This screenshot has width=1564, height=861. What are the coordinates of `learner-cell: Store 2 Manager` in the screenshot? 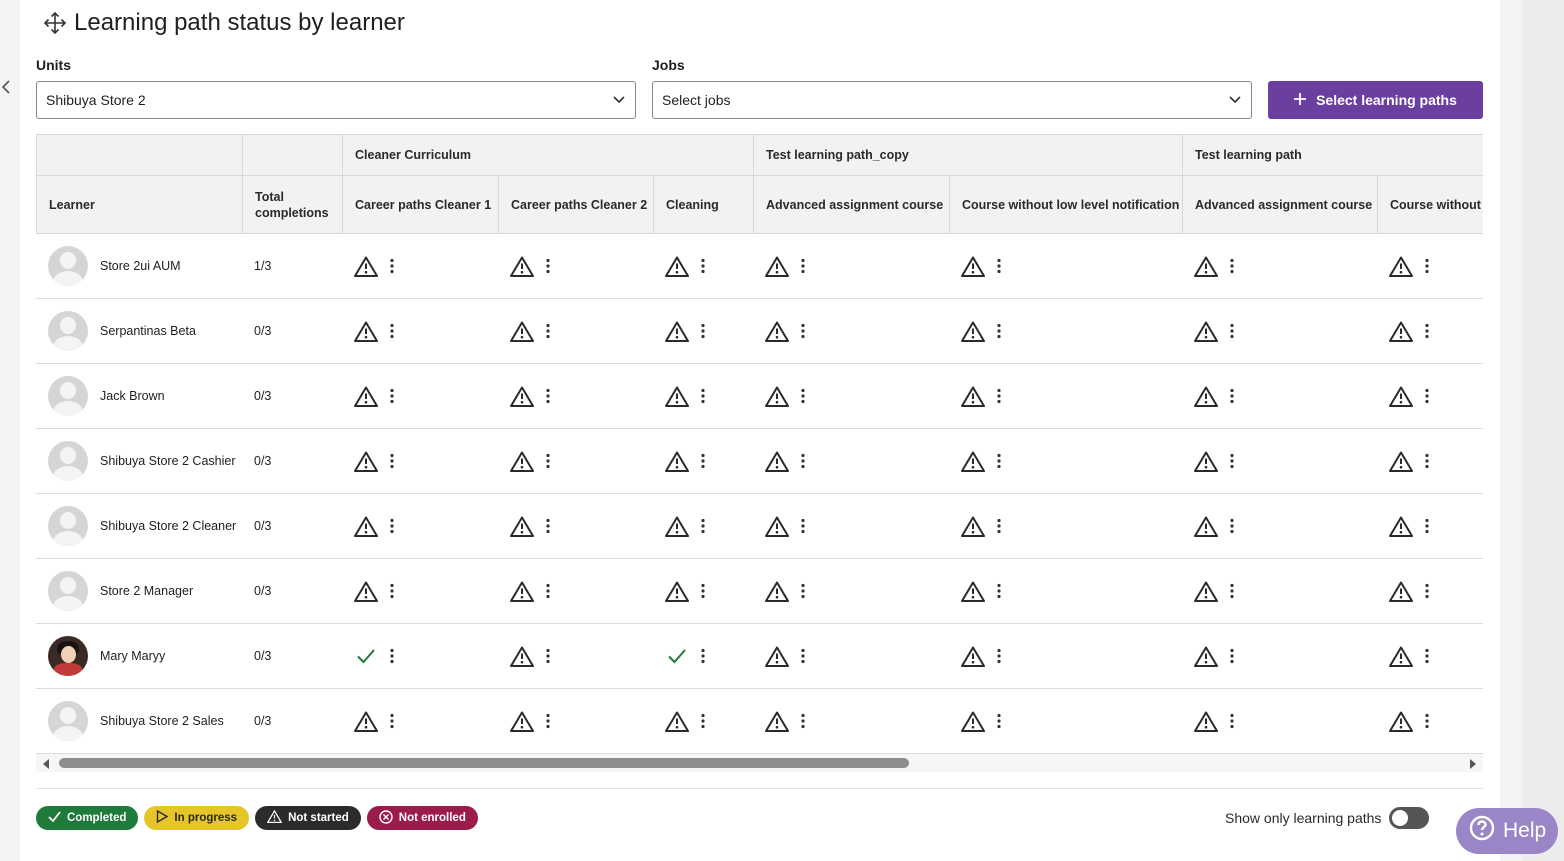 It's located at (139, 591).